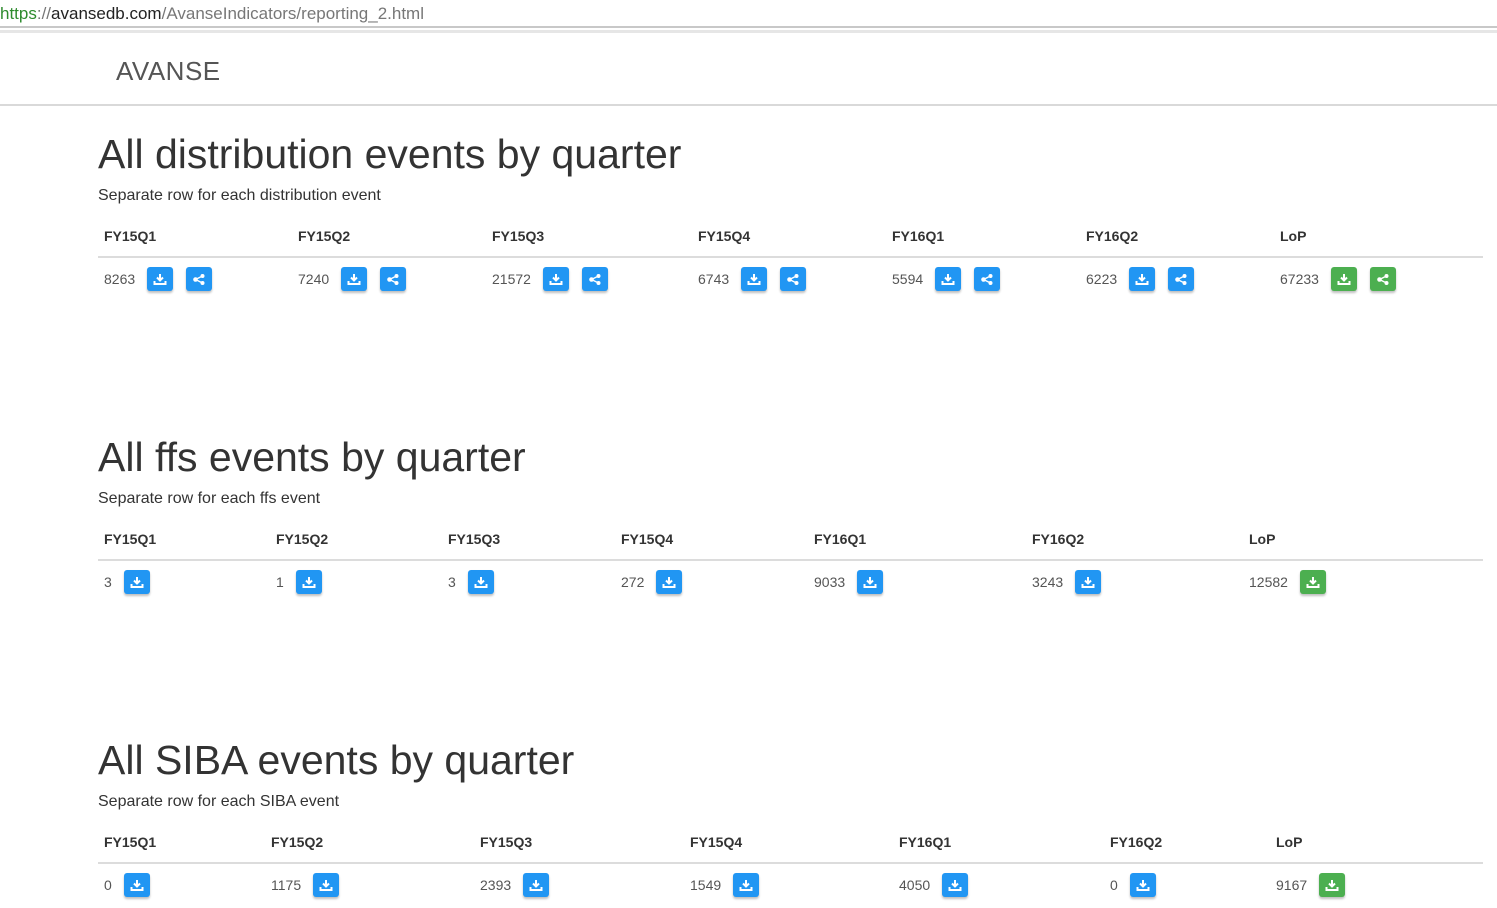 This screenshot has width=1497, height=908. What do you see at coordinates (336, 760) in the screenshot?
I see `section-title: All SIBA events by quarter` at bounding box center [336, 760].